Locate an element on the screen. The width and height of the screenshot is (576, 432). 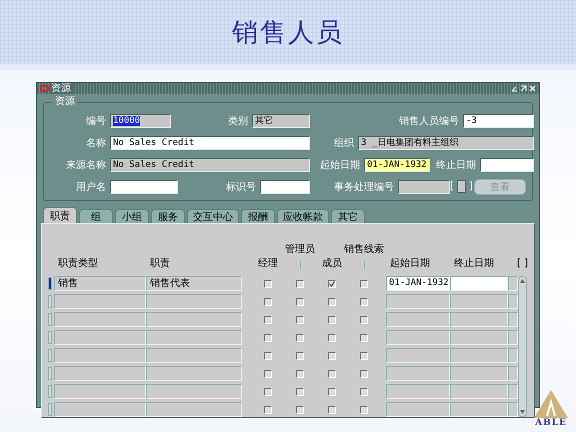
tab: 交互中心 is located at coordinates (213, 216).